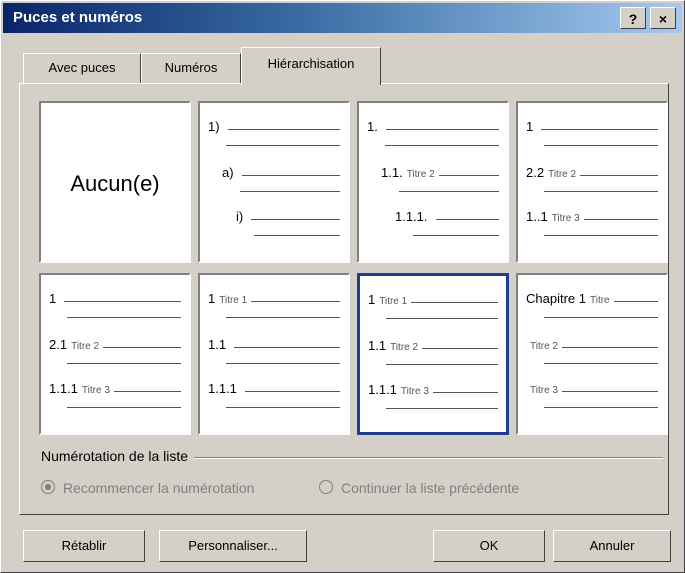  I want to click on level-title: Titre 1, so click(233, 300).